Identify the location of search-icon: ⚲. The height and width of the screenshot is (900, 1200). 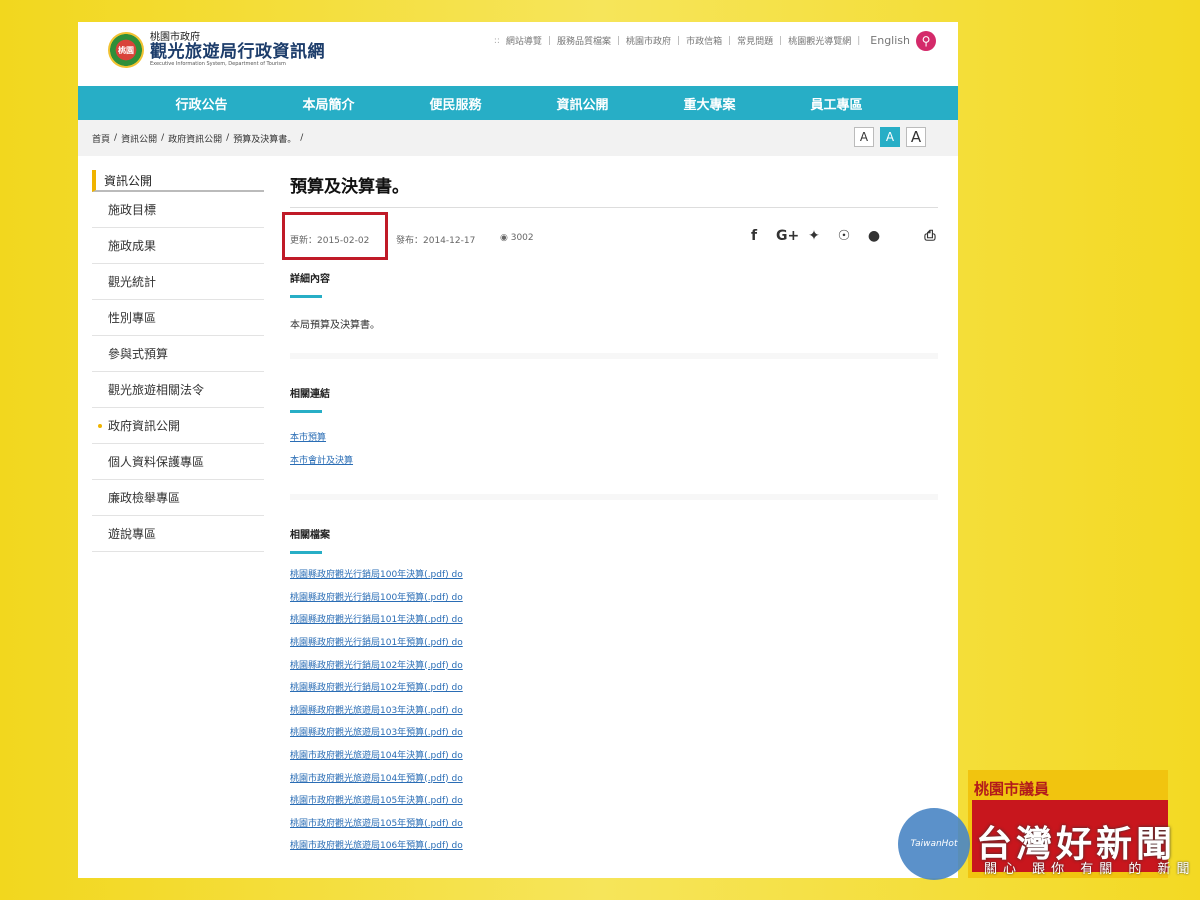
(926, 41).